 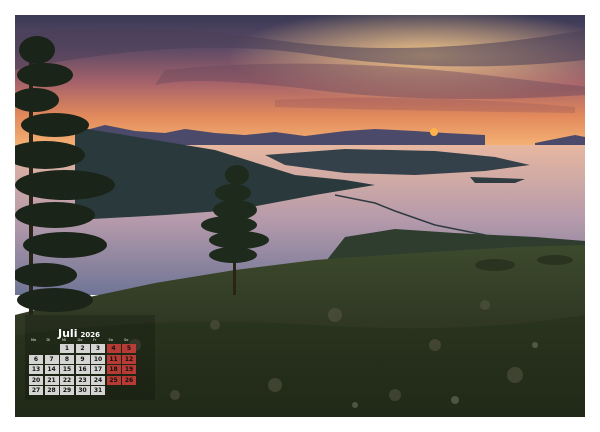 I want to click on calendar-day: 5, so click(x=129, y=348).